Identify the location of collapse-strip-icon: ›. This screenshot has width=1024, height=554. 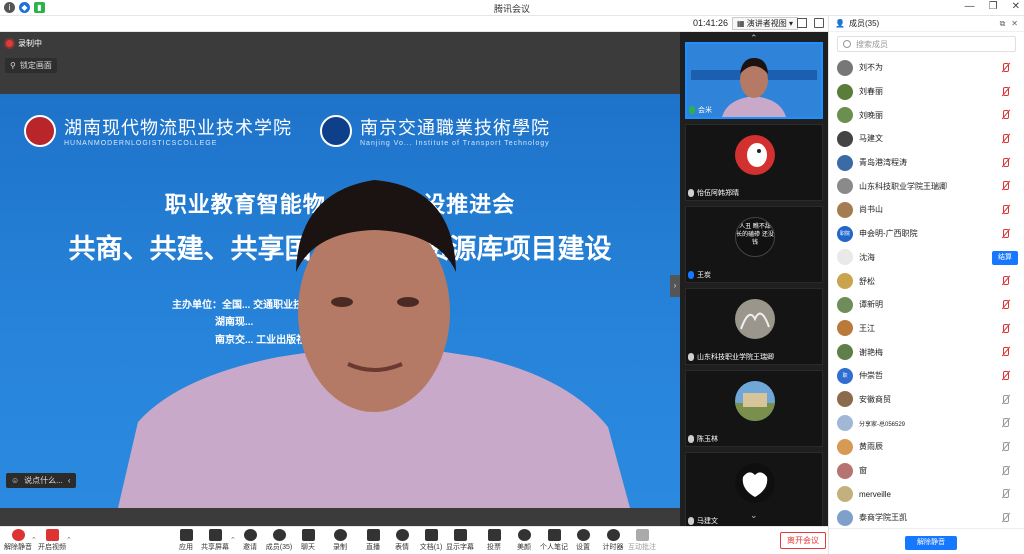
(675, 286).